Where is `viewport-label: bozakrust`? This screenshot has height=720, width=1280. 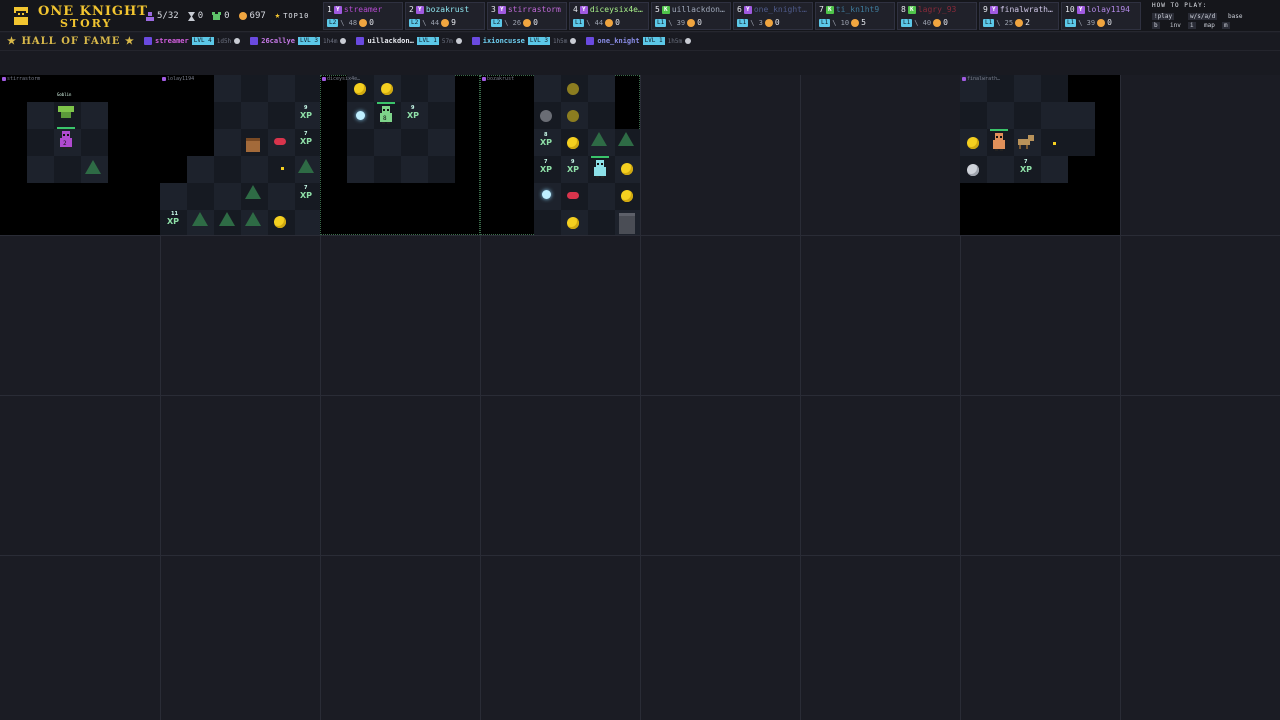
viewport-label: bozakrust is located at coordinates (498, 79).